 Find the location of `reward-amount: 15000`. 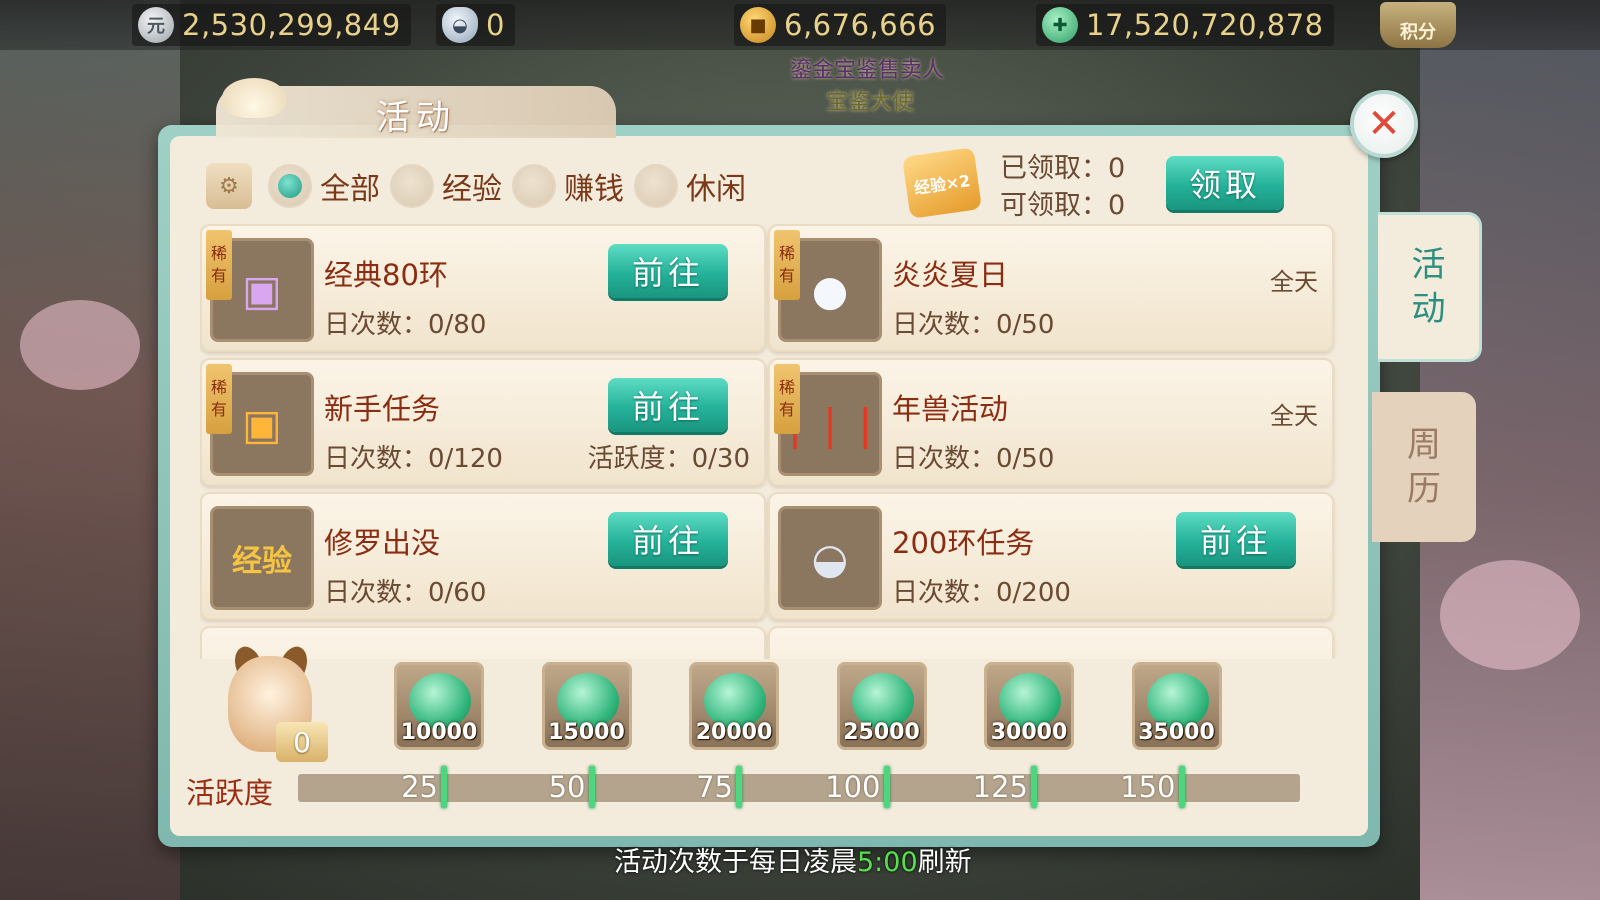

reward-amount: 15000 is located at coordinates (586, 732).